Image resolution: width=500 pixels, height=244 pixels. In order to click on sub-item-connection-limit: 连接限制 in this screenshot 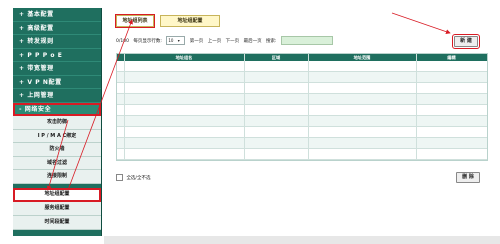, I will do `click(57, 177)`.